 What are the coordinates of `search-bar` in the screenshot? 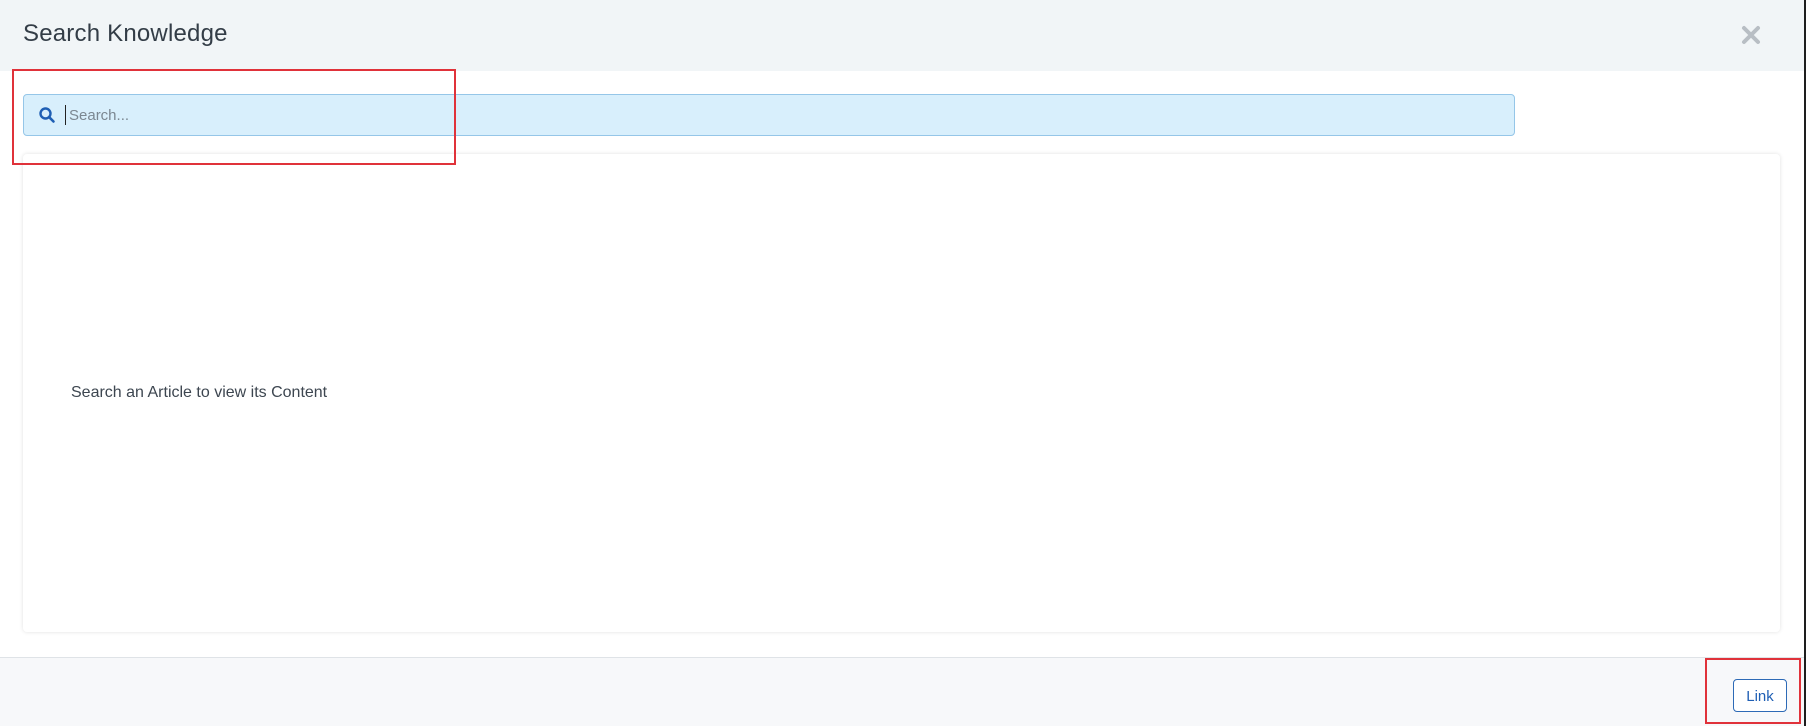 It's located at (769, 115).